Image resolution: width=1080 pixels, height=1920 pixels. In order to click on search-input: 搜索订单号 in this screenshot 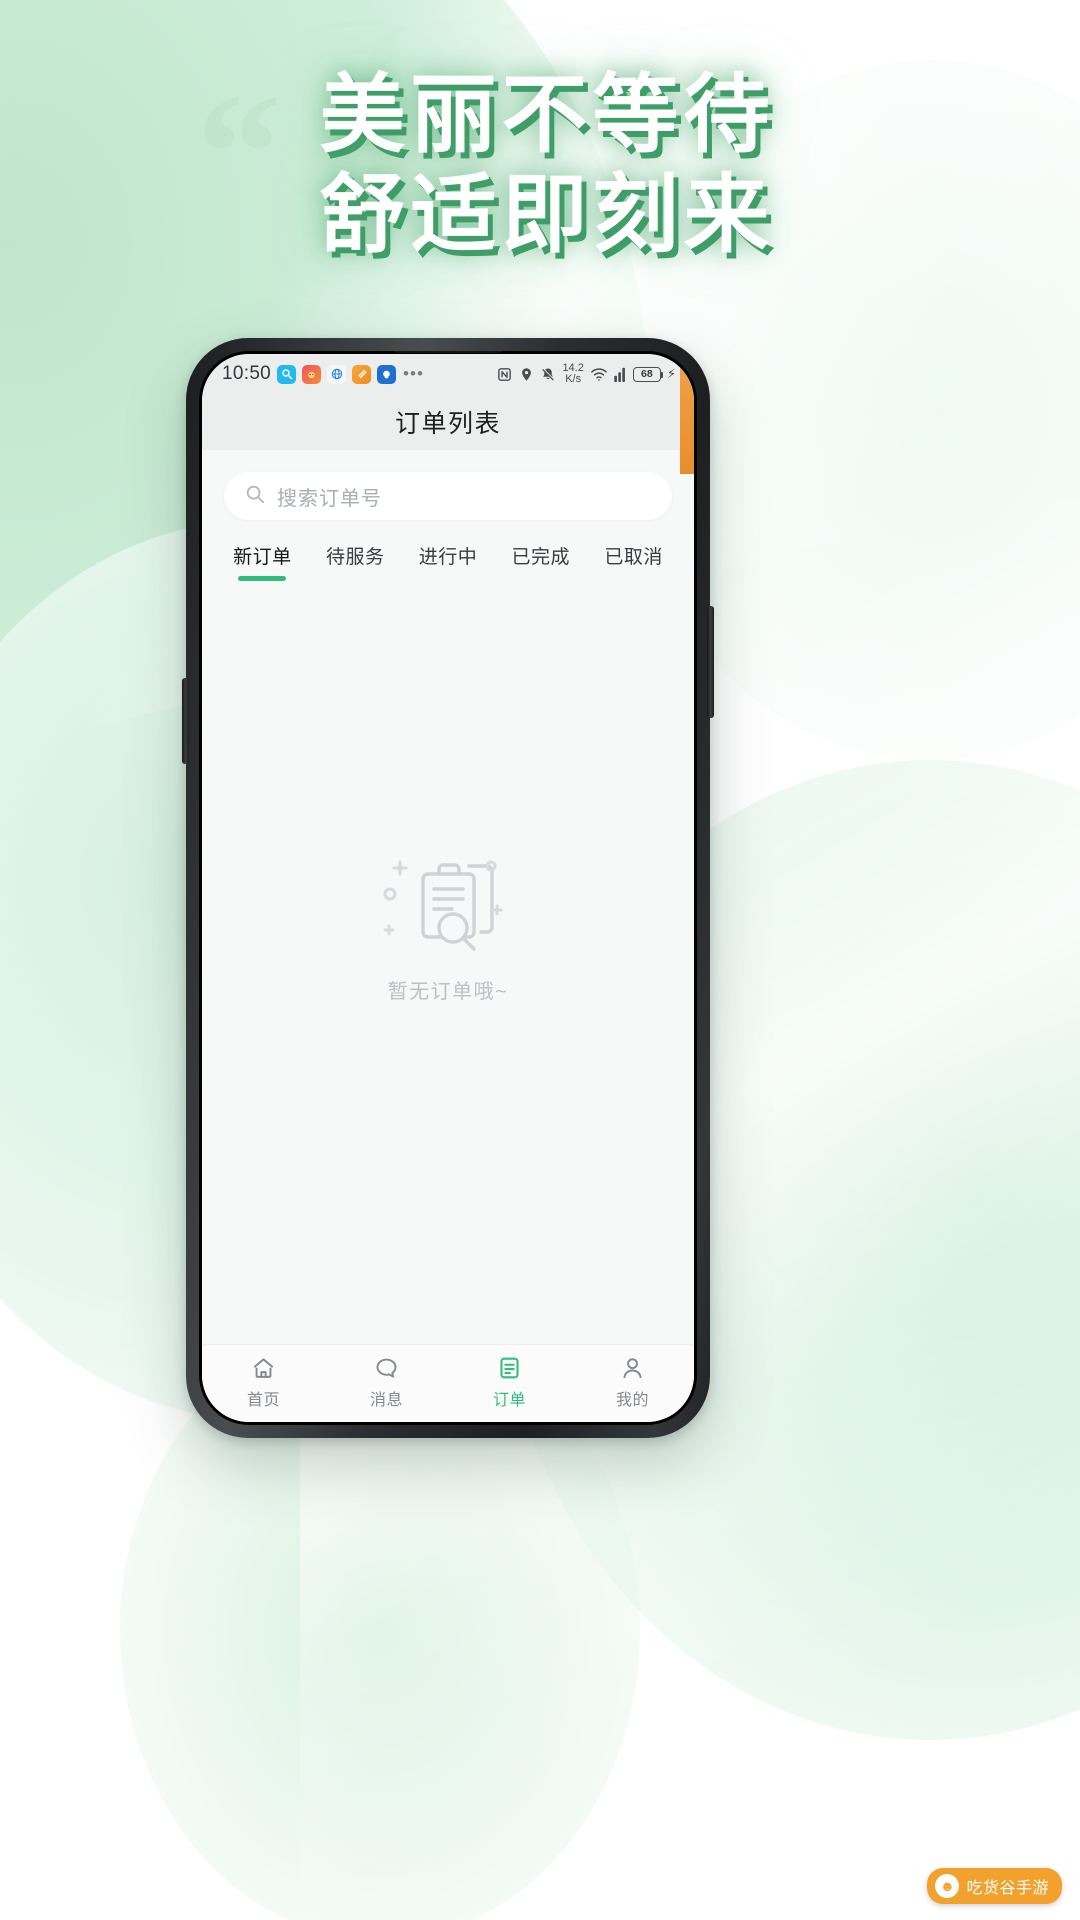, I will do `click(448, 496)`.